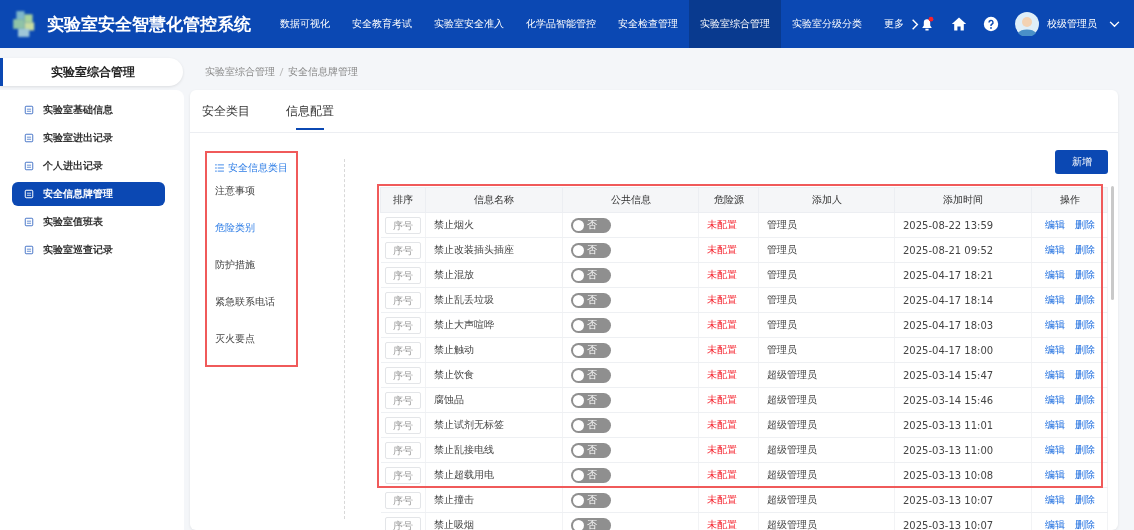 The height and width of the screenshot is (530, 1134). What do you see at coordinates (915, 24) in the screenshot?
I see `chevron-right-icon` at bounding box center [915, 24].